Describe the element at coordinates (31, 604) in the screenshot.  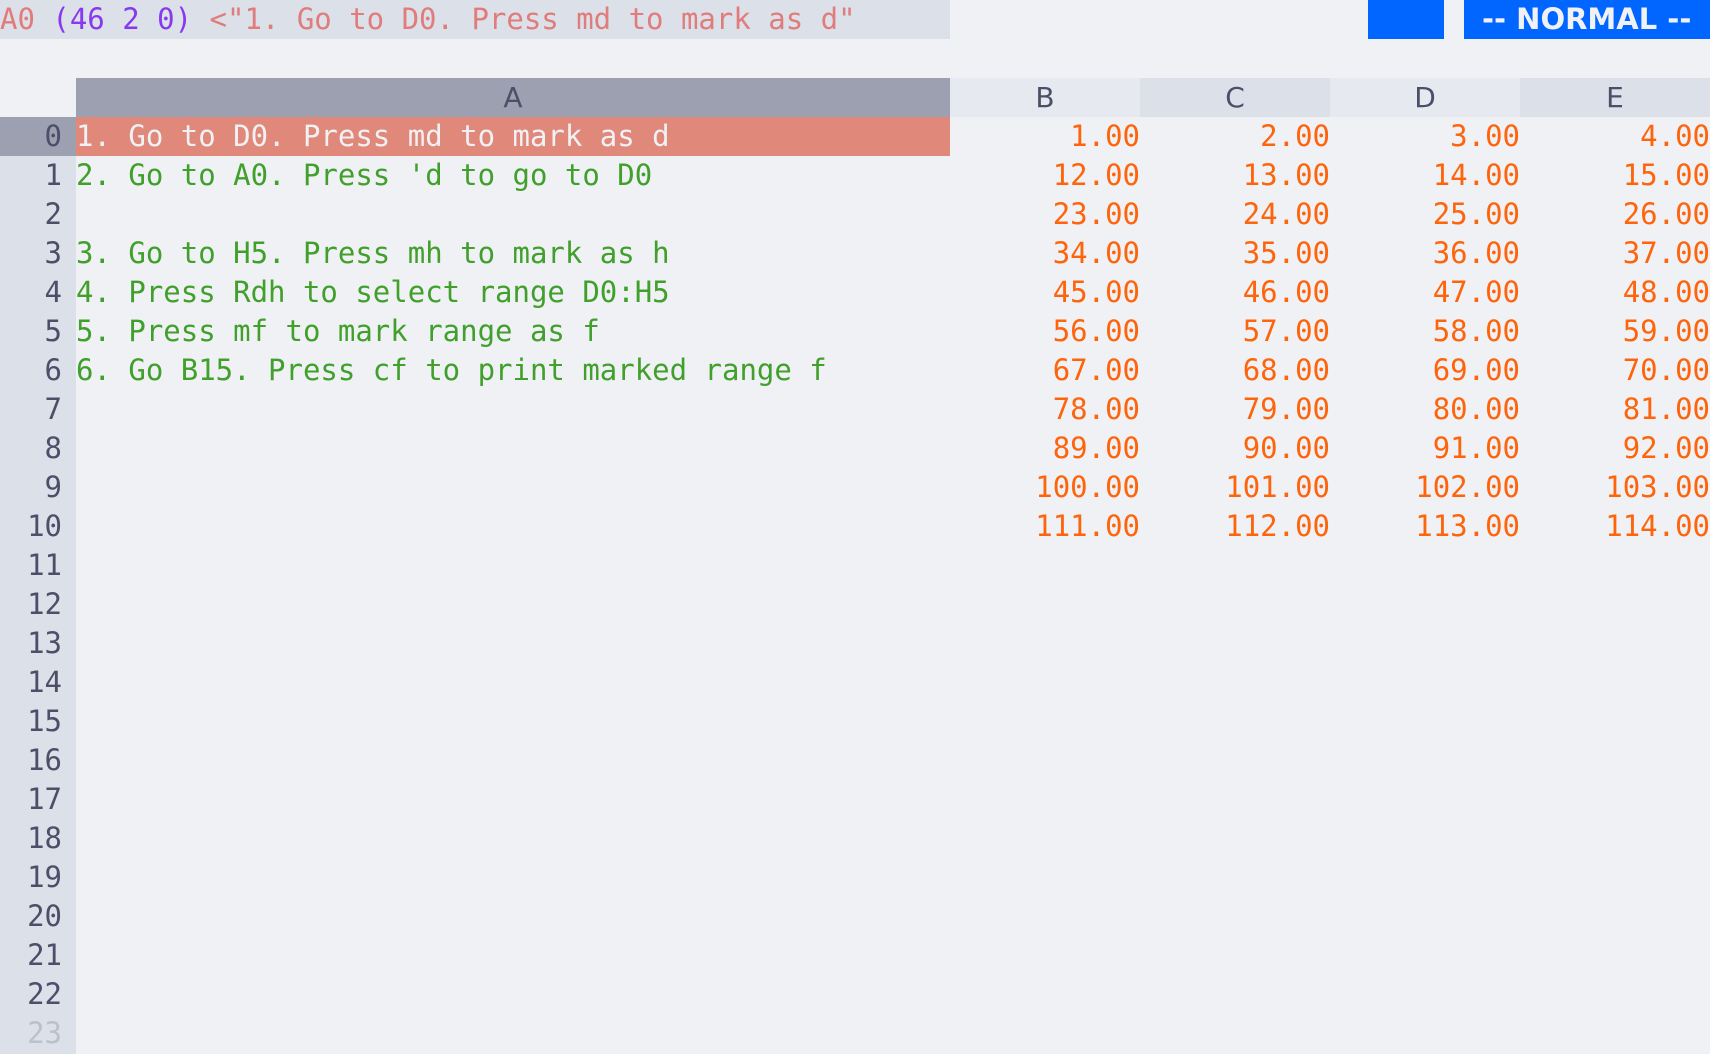
I see `row-header: 12` at that location.